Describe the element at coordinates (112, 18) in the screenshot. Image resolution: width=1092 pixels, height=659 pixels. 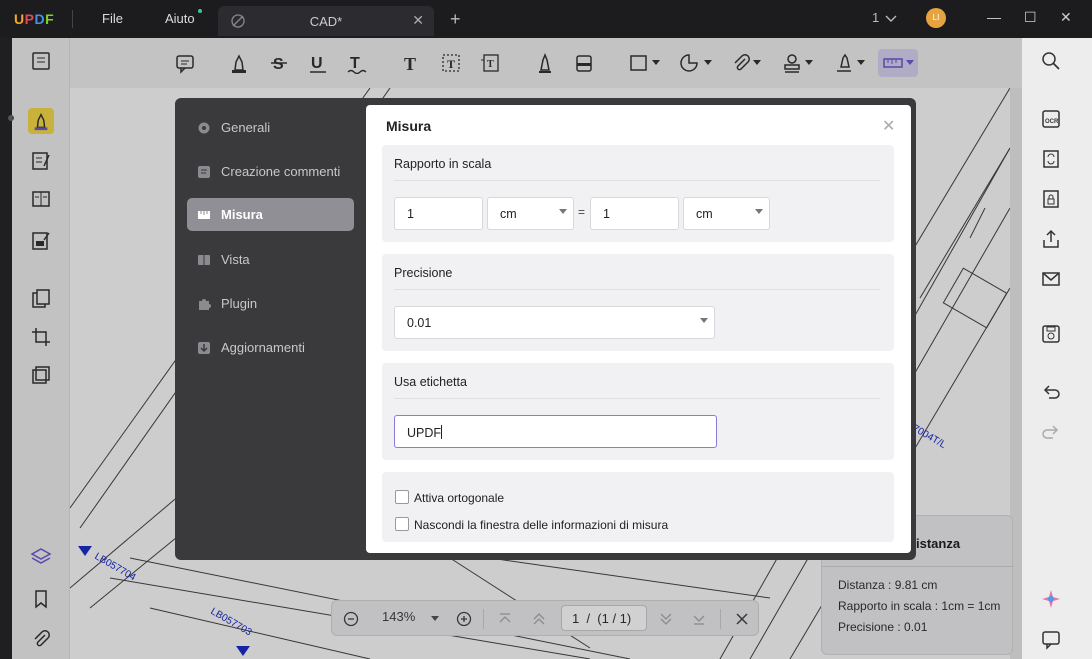
I see `menu-file: File` at that location.